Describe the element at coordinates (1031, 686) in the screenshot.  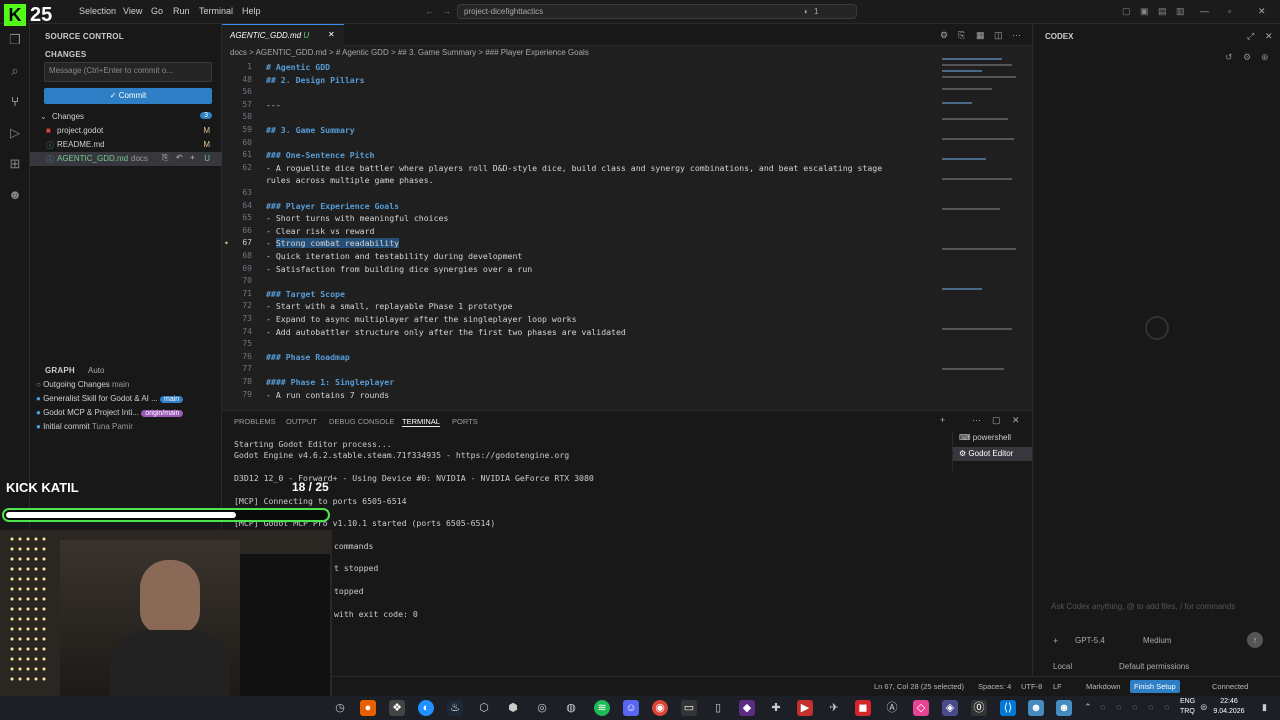
I see `encoding: UTF-8` at that location.